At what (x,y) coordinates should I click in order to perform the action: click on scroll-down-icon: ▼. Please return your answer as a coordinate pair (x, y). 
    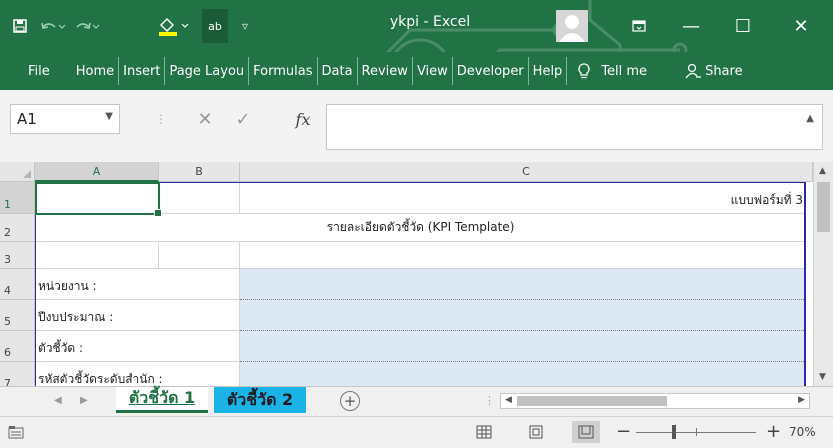
    Looking at the image, I should click on (822, 377).